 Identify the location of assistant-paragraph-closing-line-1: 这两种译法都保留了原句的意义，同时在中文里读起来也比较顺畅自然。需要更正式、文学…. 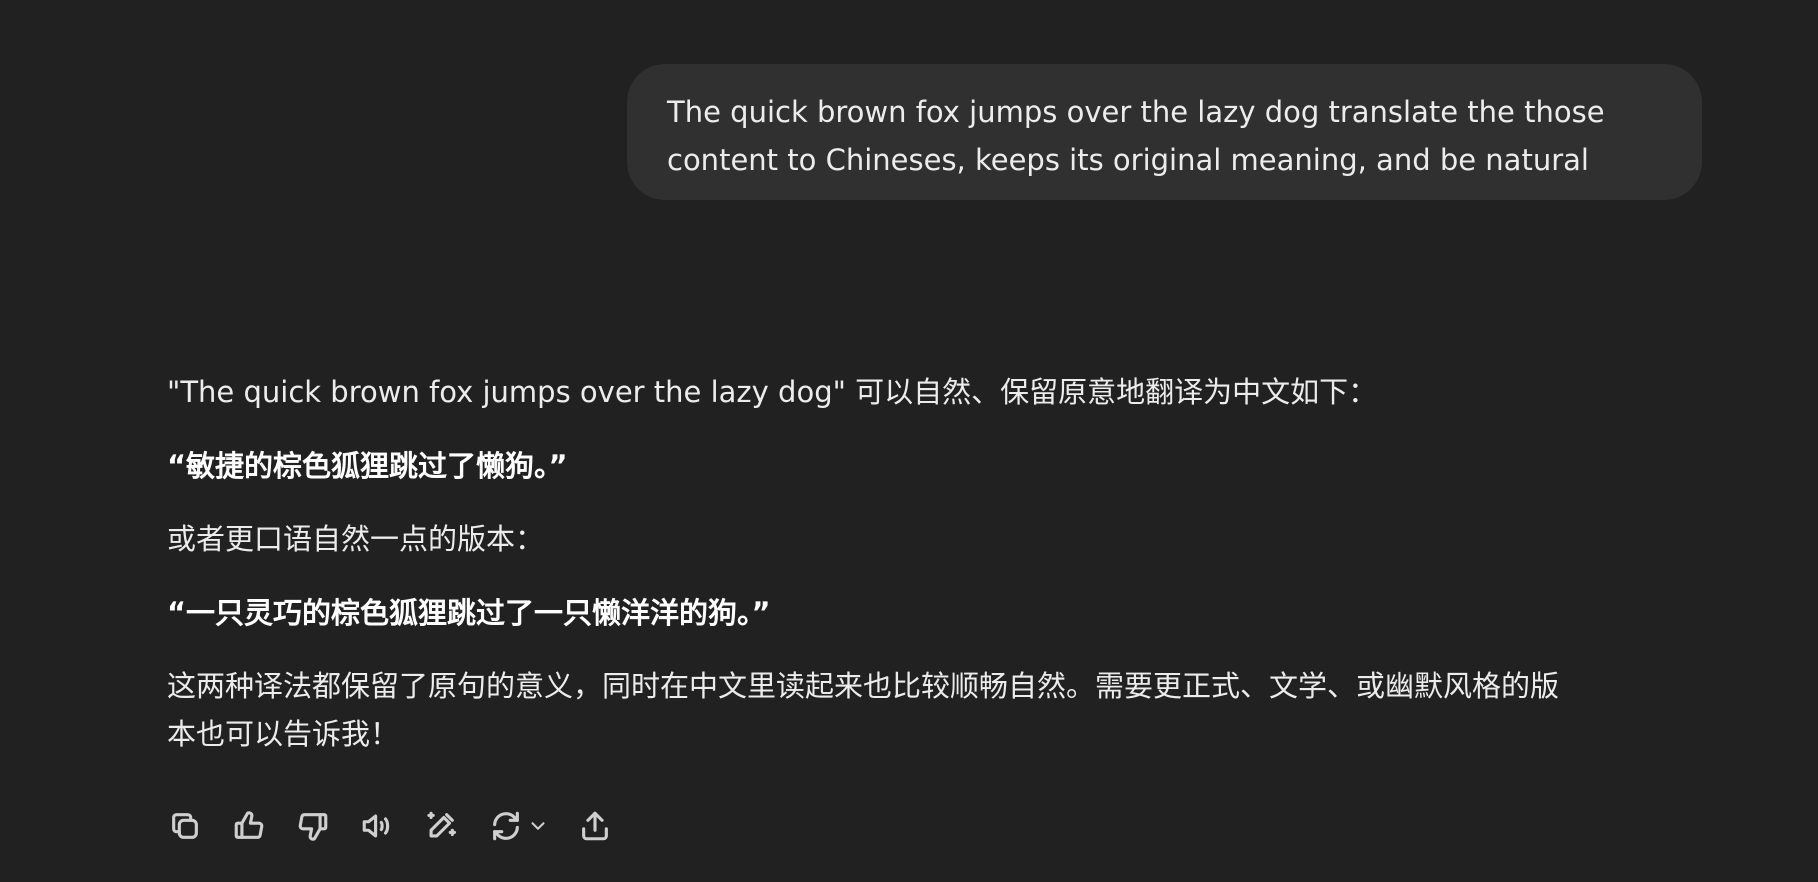
(863, 686).